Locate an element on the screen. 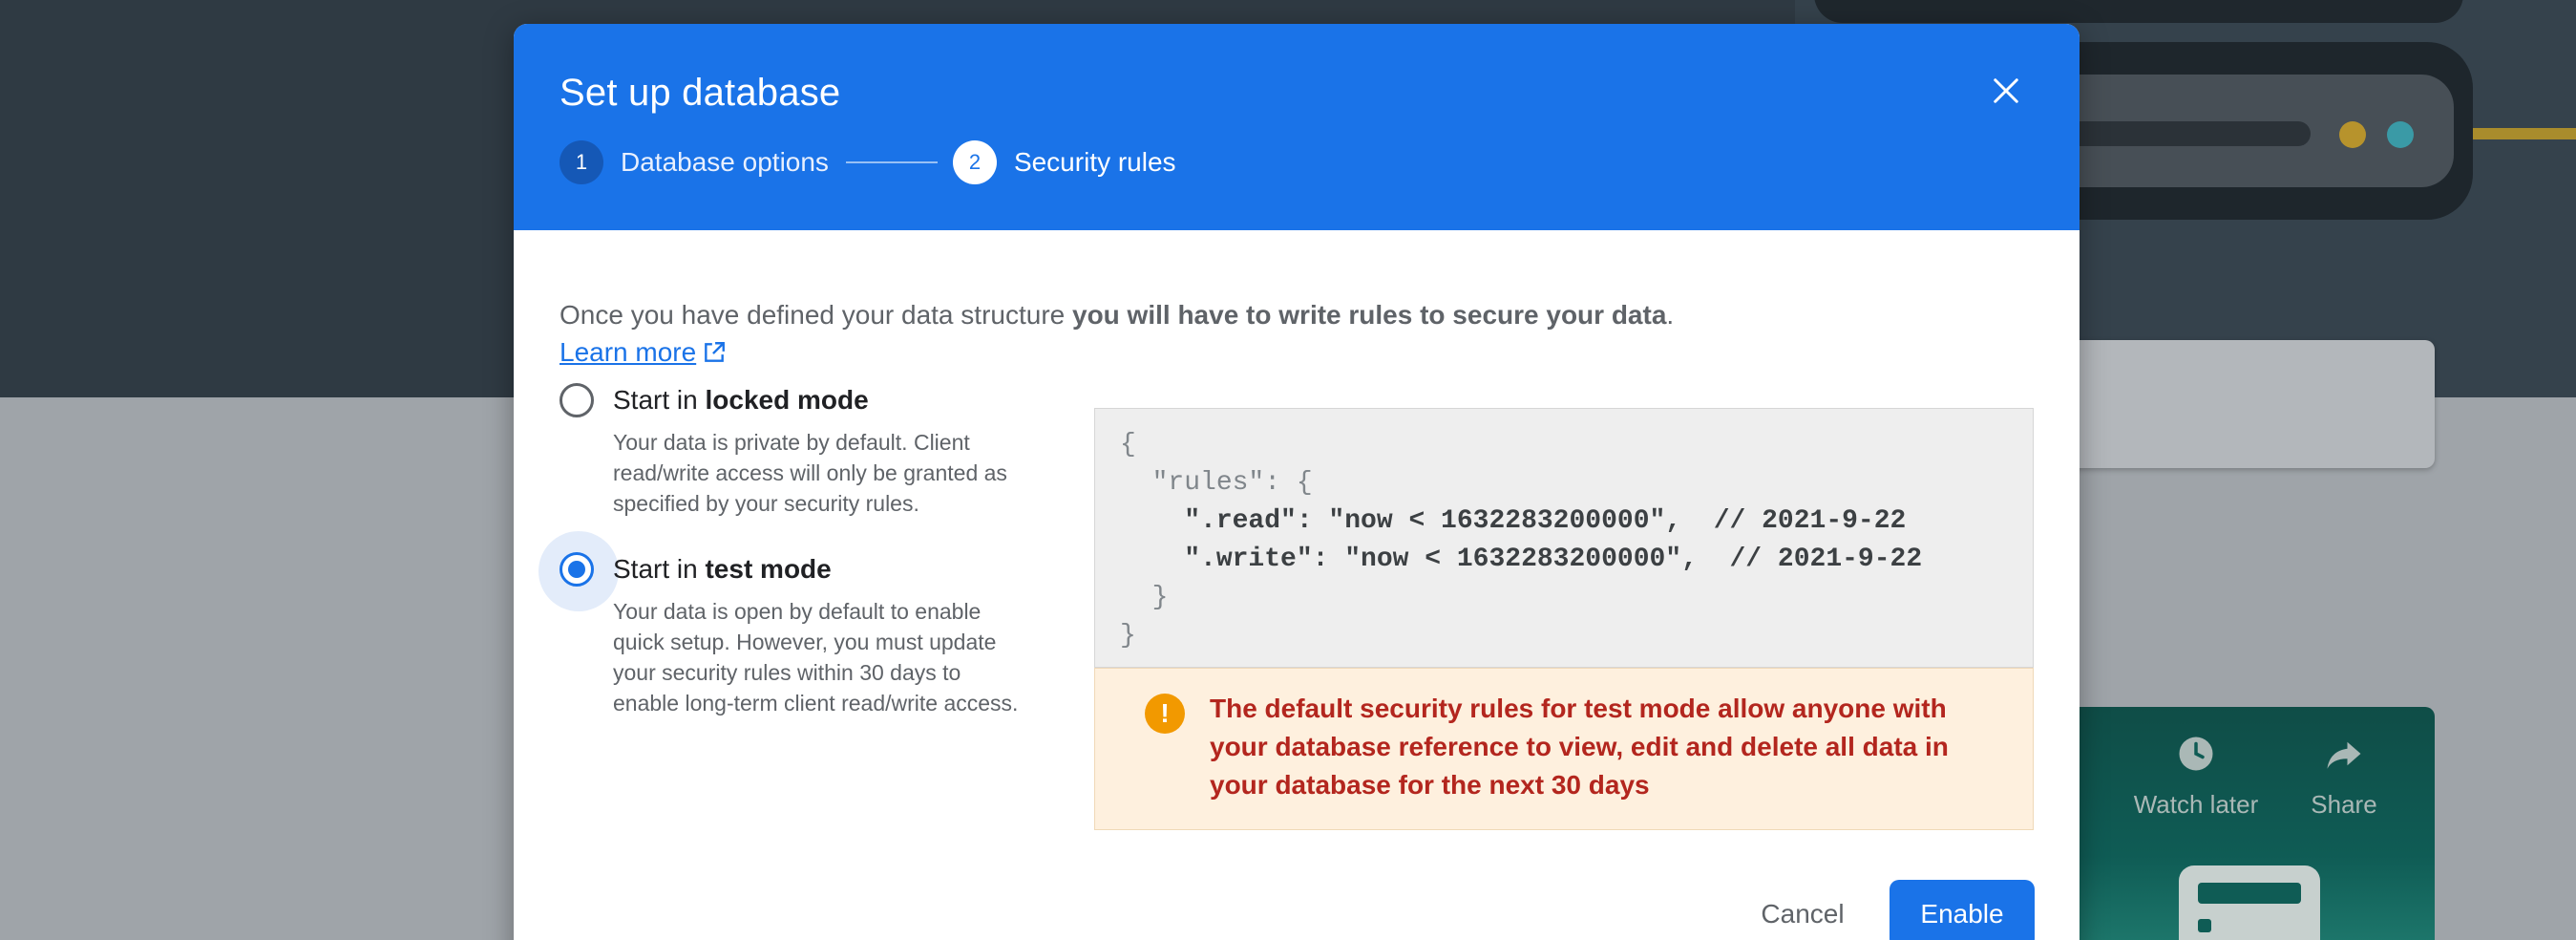 Image resolution: width=2576 pixels, height=940 pixels. step-2-number: 2 is located at coordinates (974, 162).